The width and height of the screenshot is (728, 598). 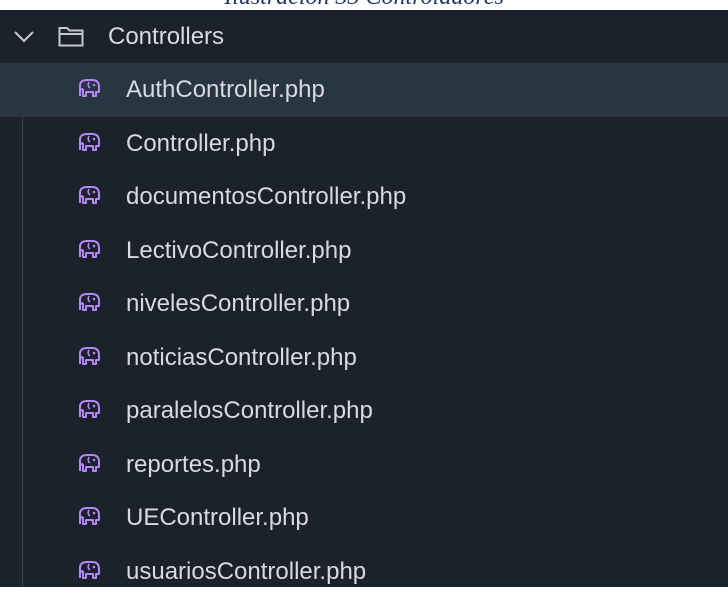 What do you see at coordinates (71, 36) in the screenshot?
I see `folder-icon` at bounding box center [71, 36].